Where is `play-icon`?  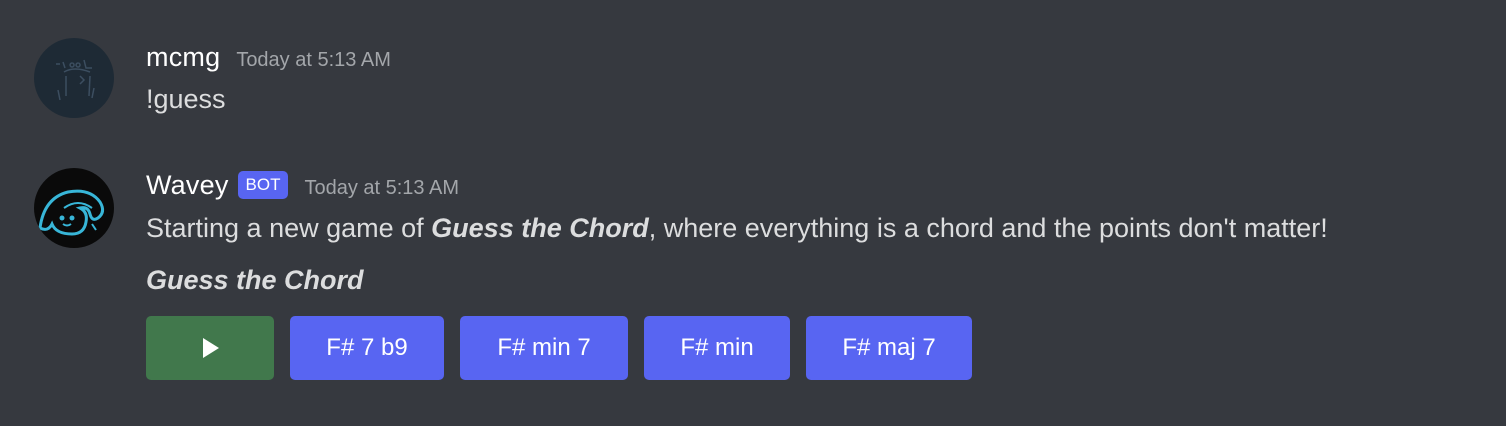
play-icon is located at coordinates (211, 348).